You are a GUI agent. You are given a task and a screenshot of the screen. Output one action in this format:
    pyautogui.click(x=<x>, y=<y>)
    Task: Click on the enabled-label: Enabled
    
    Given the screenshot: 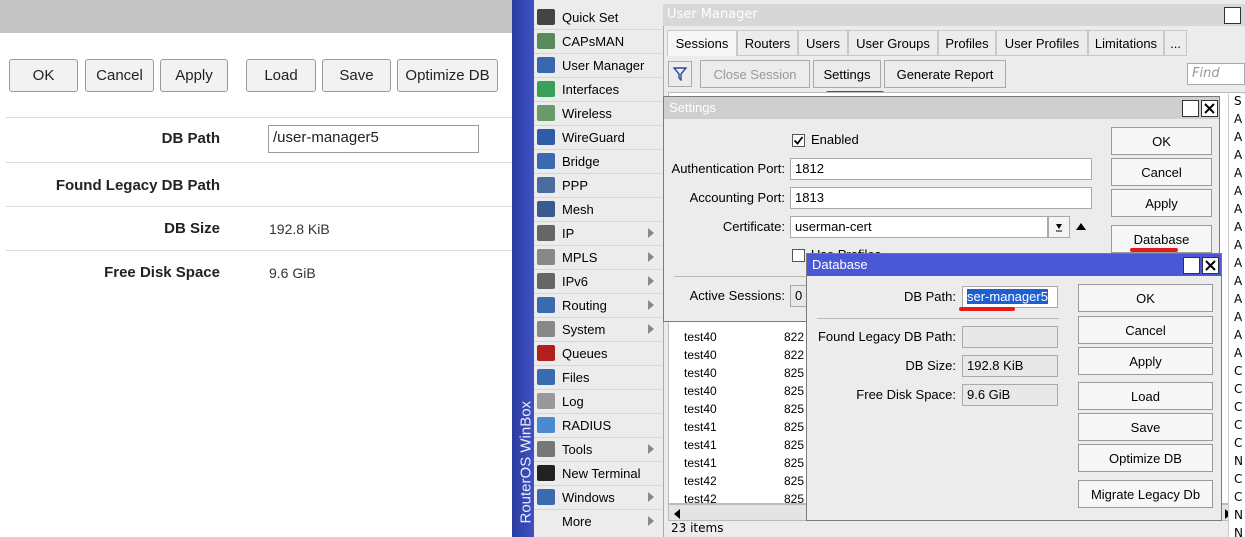 What is the action you would take?
    pyautogui.click(x=835, y=139)
    